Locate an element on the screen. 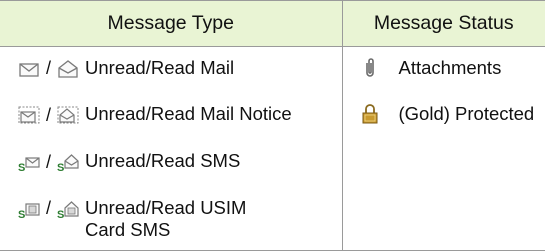 The image size is (545, 251). type-row-sms: S / S Unread/Read SMS is located at coordinates (171, 163).